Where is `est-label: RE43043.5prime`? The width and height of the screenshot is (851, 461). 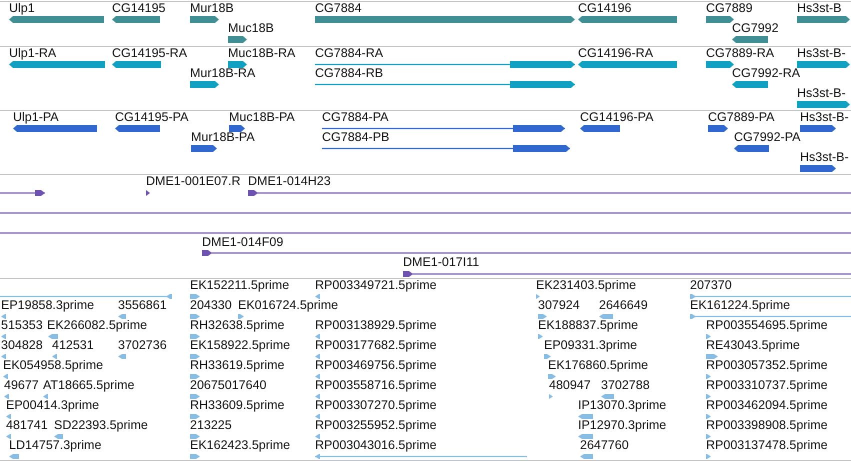
est-label: RE43043.5prime is located at coordinates (753, 345).